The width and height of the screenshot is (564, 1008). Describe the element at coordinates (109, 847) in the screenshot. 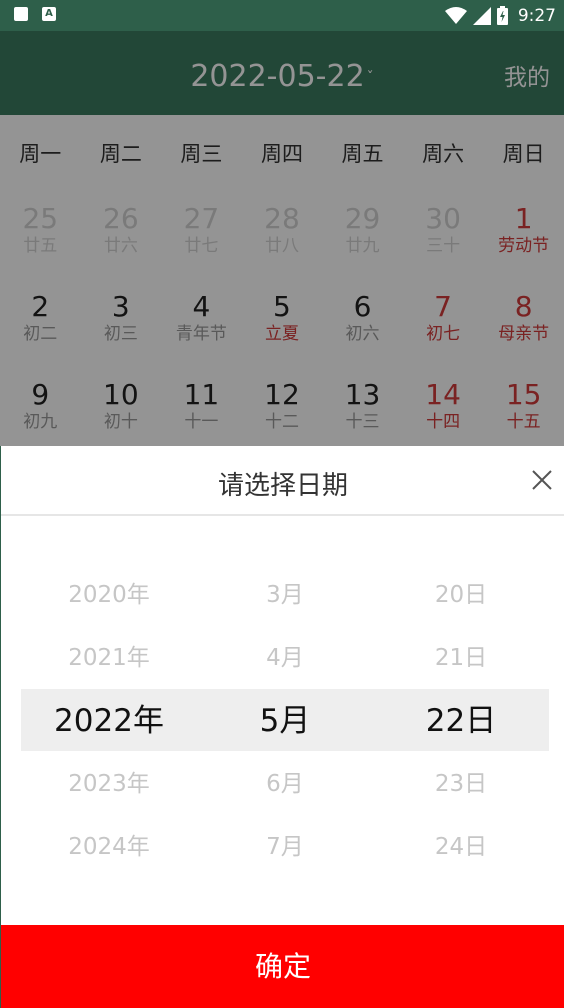

I see `year-option: 2024年` at that location.